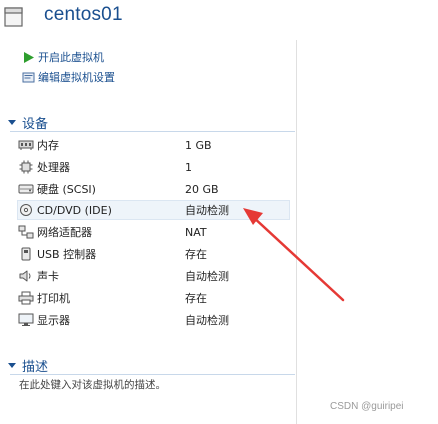 The width and height of the screenshot is (438, 424). Describe the element at coordinates (48, 276) in the screenshot. I see `device-name: 声卡` at that location.